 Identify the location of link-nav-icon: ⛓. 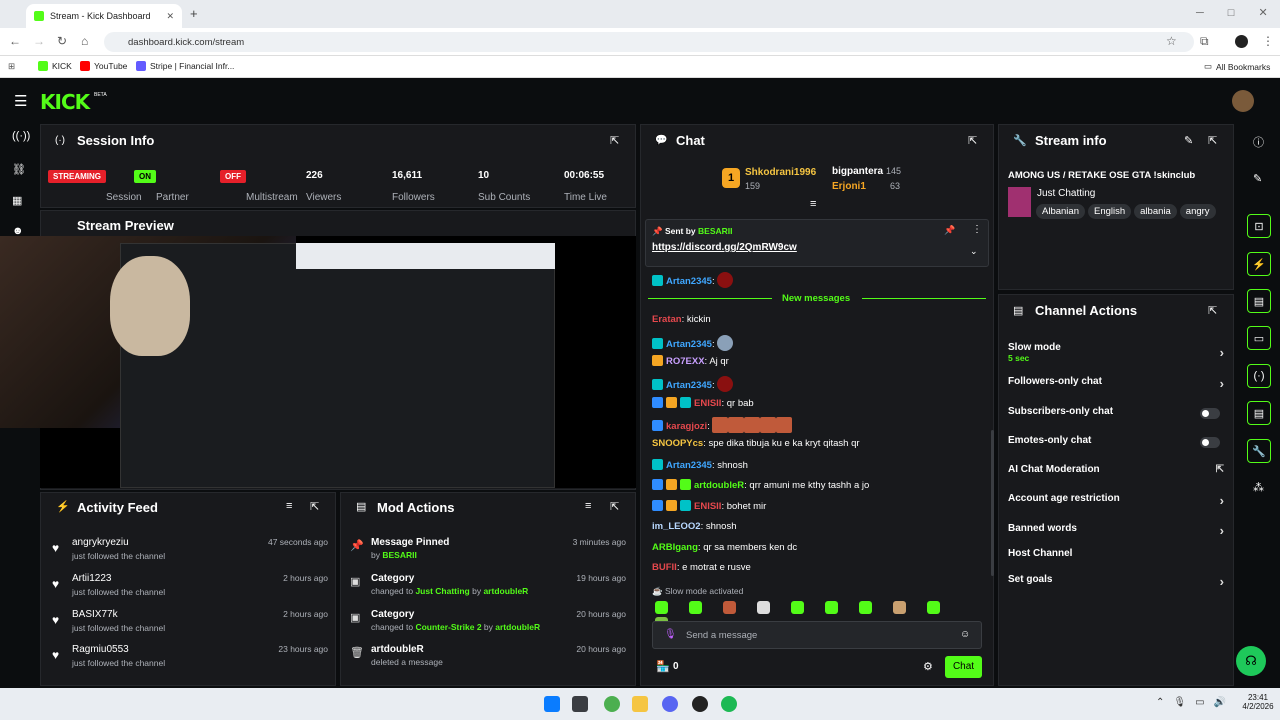
(19, 169).